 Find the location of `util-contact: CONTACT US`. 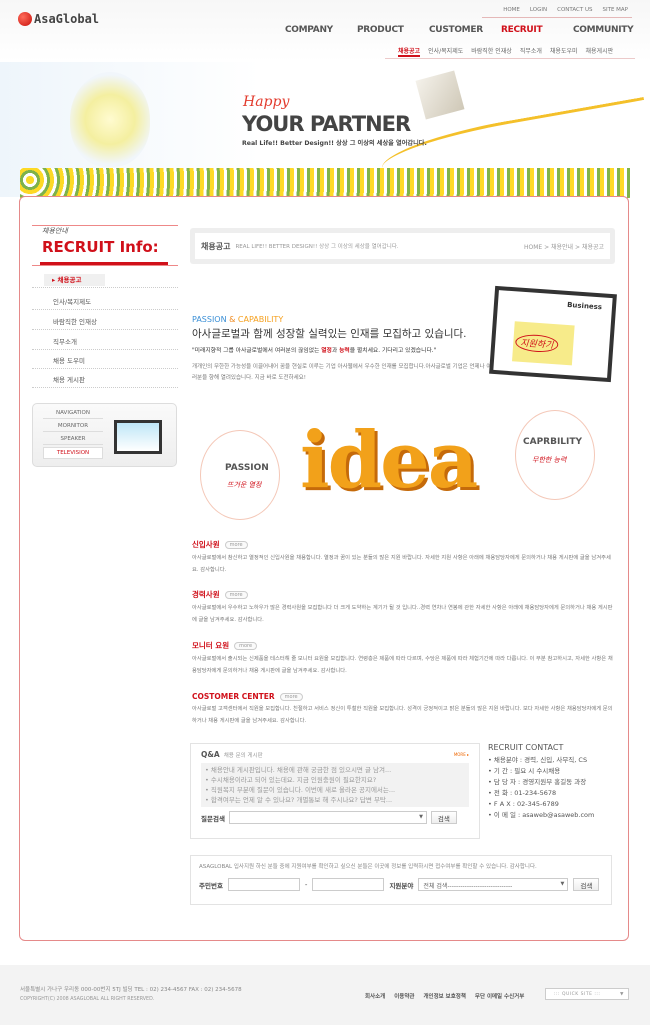

util-contact: CONTACT US is located at coordinates (574, 10).